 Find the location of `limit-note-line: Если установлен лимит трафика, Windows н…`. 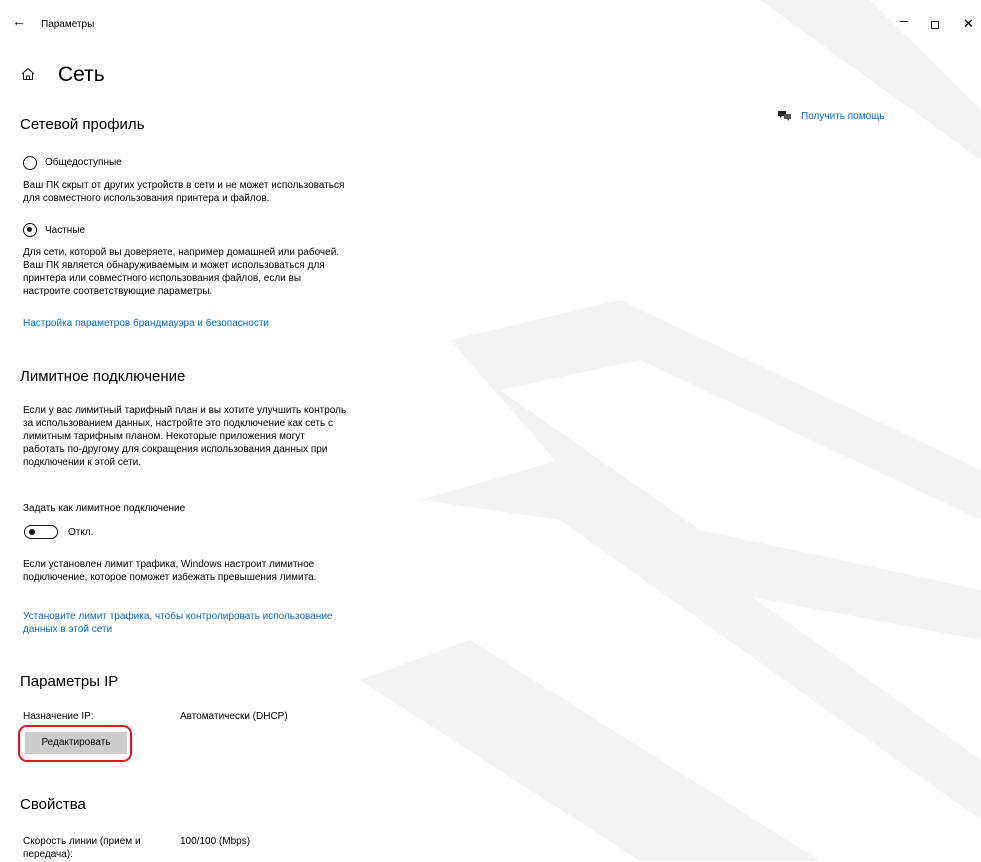

limit-note-line: Если установлен лимит трафика, Windows н… is located at coordinates (169, 564).